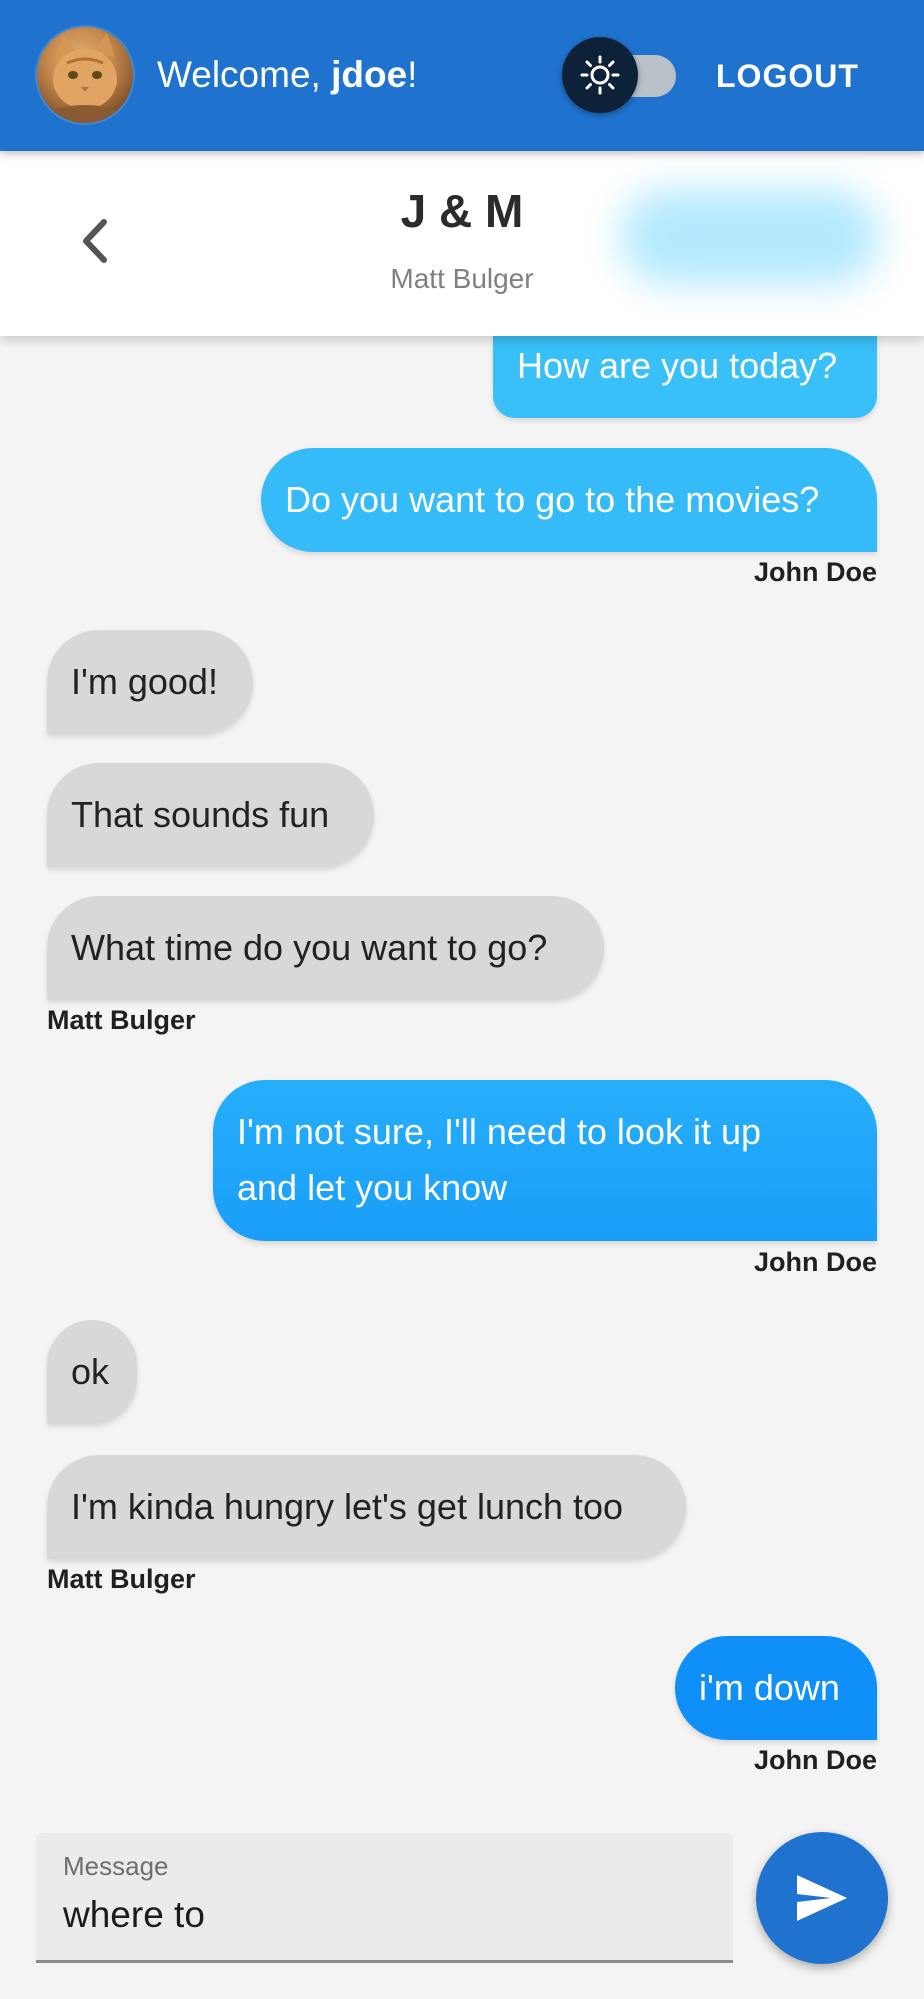  What do you see at coordinates (462, 278) in the screenshot?
I see `conversation-subtitle: Matt Bulger` at bounding box center [462, 278].